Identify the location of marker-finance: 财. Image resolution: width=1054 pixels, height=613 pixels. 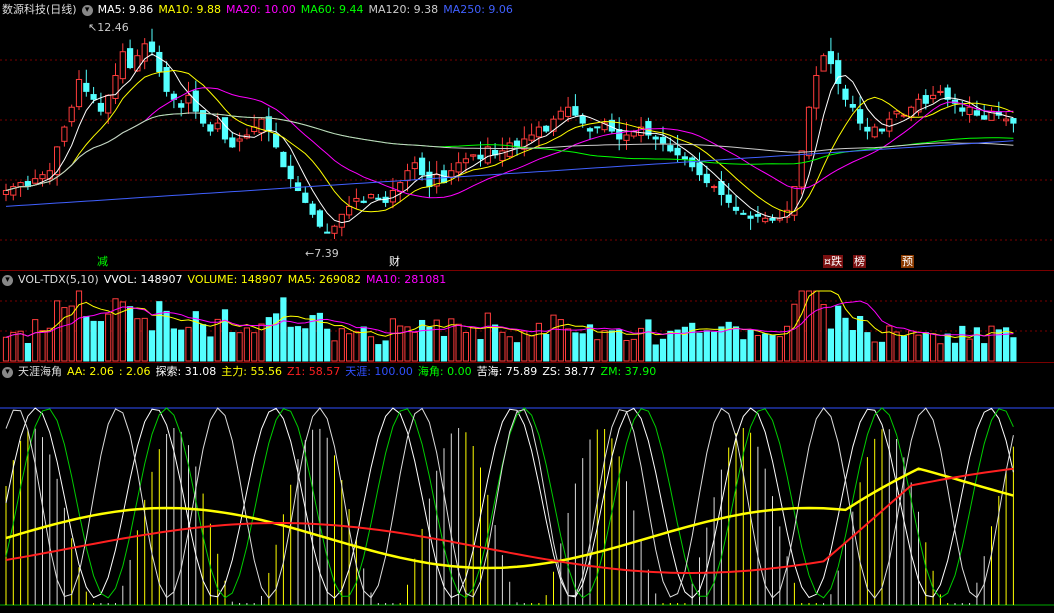
(394, 261).